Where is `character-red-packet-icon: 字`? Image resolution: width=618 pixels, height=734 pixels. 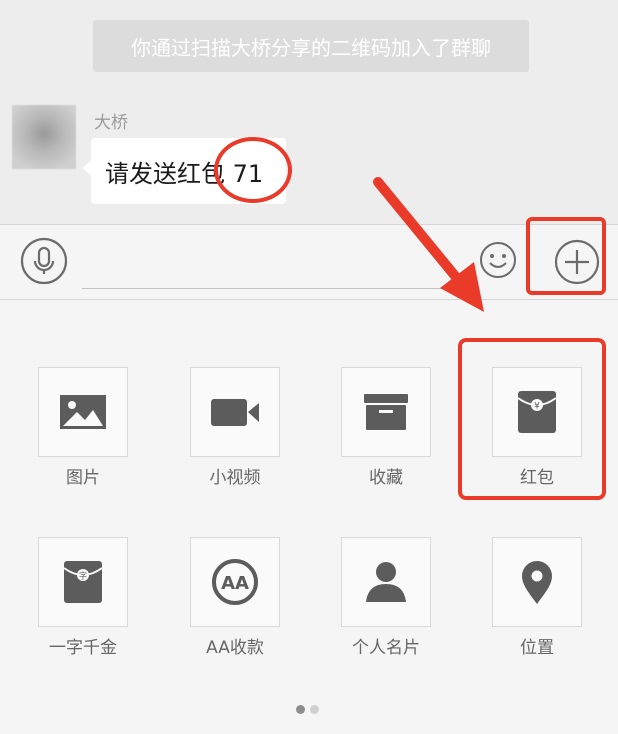 character-red-packet-icon: 字 is located at coordinates (83, 582).